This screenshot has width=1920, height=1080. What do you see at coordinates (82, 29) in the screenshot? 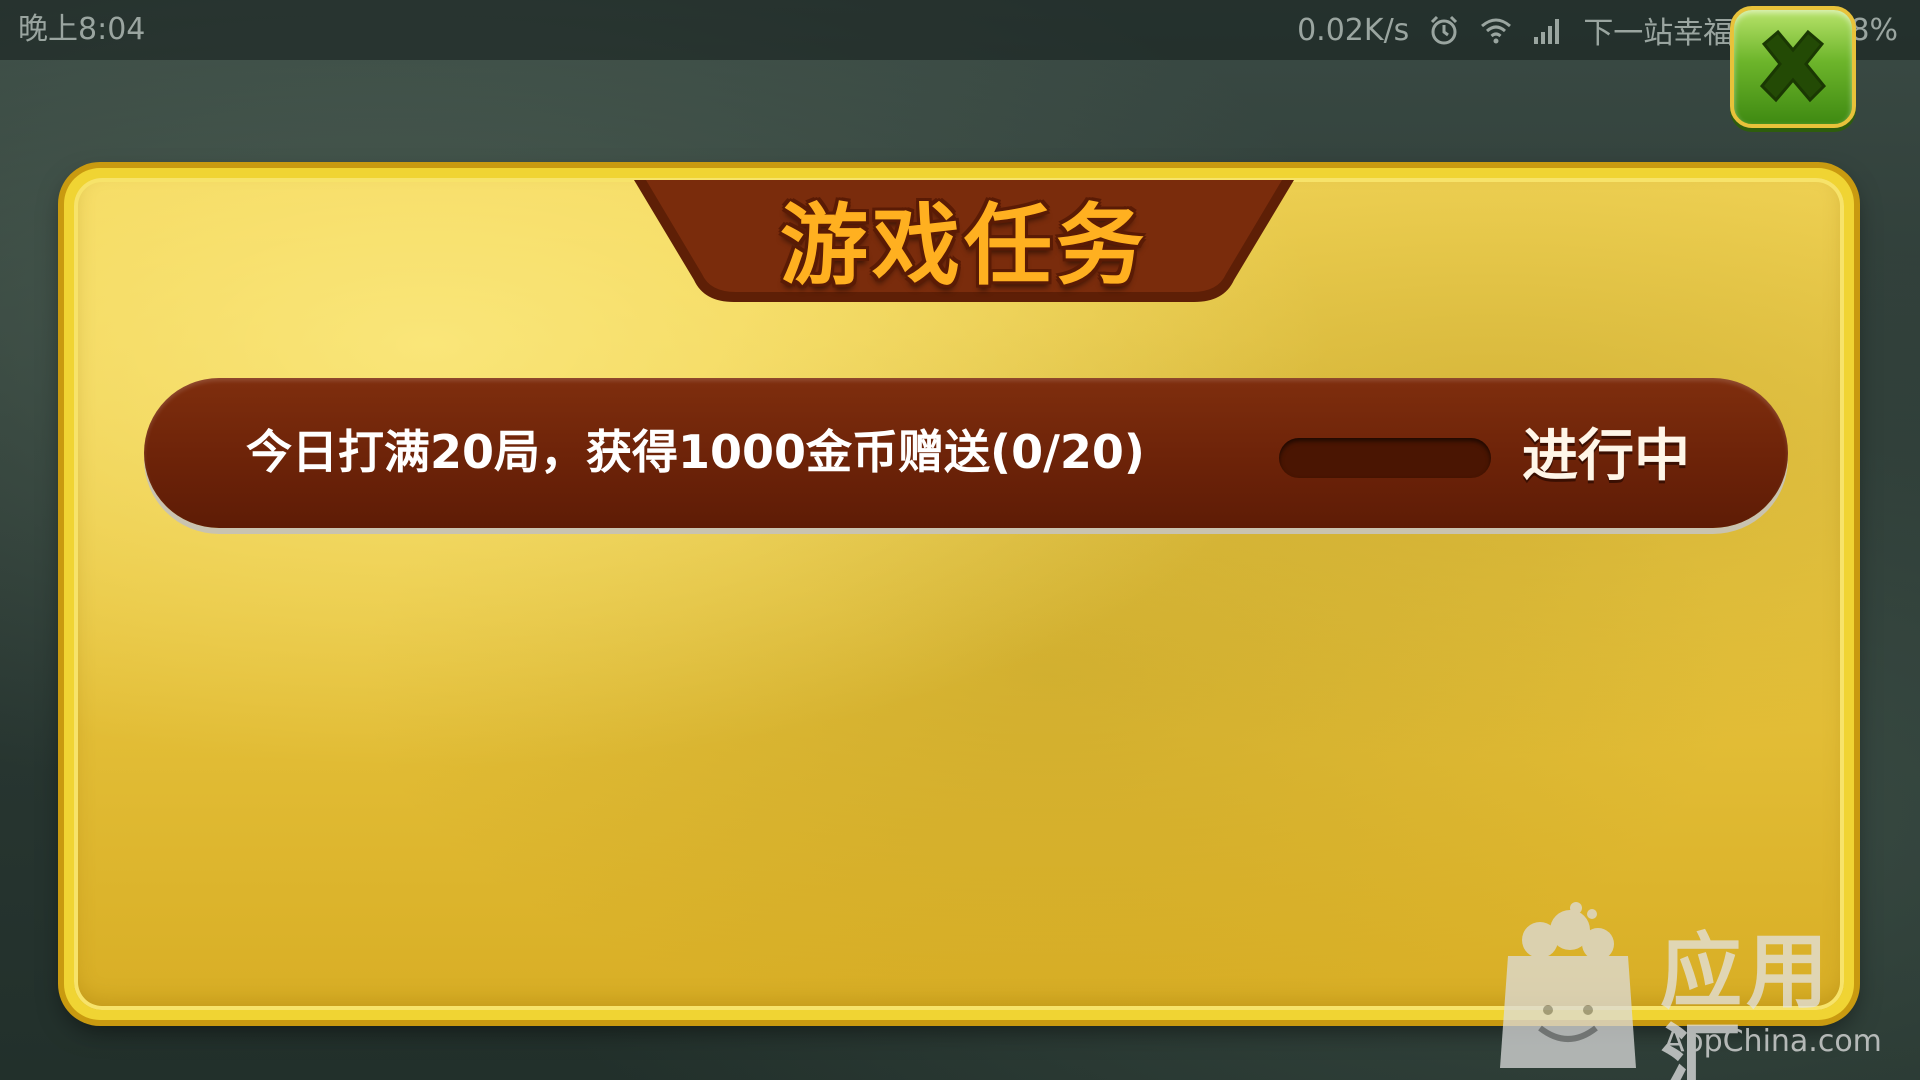
I see `status-time: 晚上8:04` at bounding box center [82, 29].